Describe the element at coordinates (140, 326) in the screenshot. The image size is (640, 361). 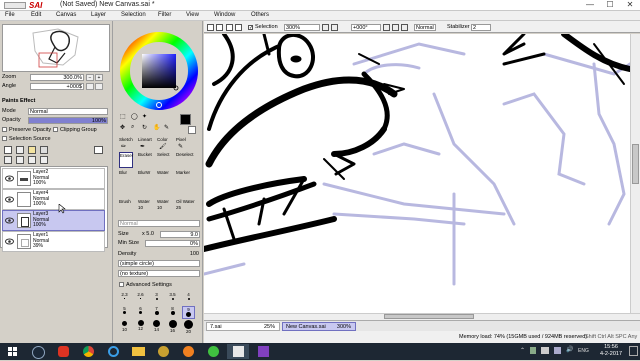
I see `brush-size-preset: 12` at that location.